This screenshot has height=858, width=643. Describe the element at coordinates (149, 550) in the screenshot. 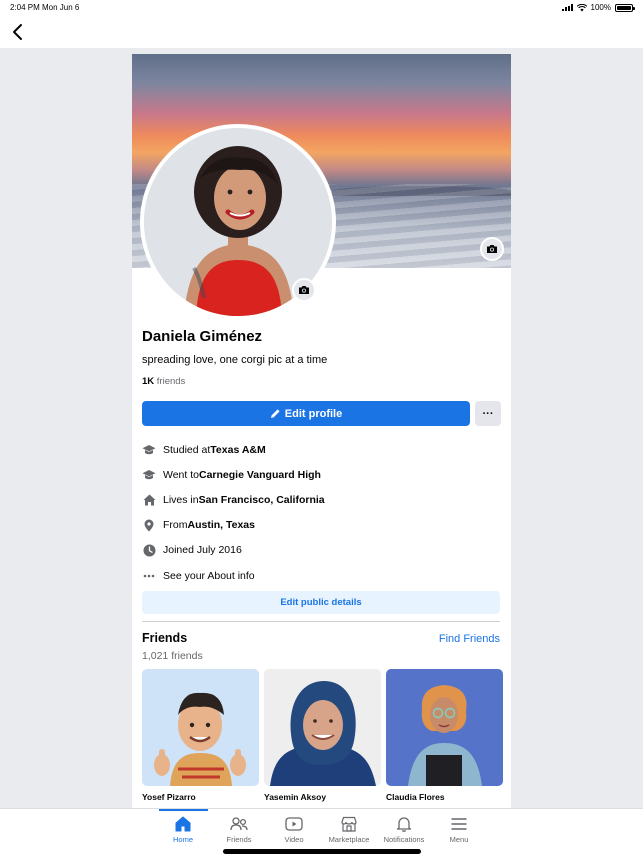

I see `clock-icon` at that location.